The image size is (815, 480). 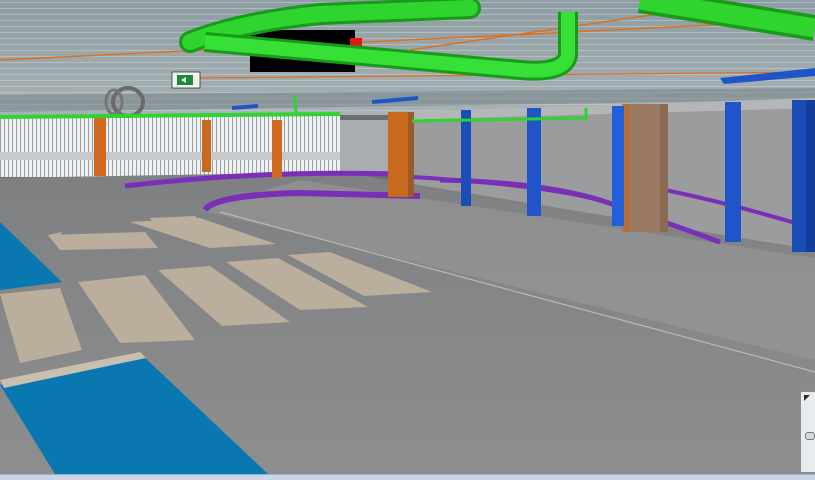 What do you see at coordinates (807, 398) in the screenshot?
I see `viewcube-corner-icon` at bounding box center [807, 398].